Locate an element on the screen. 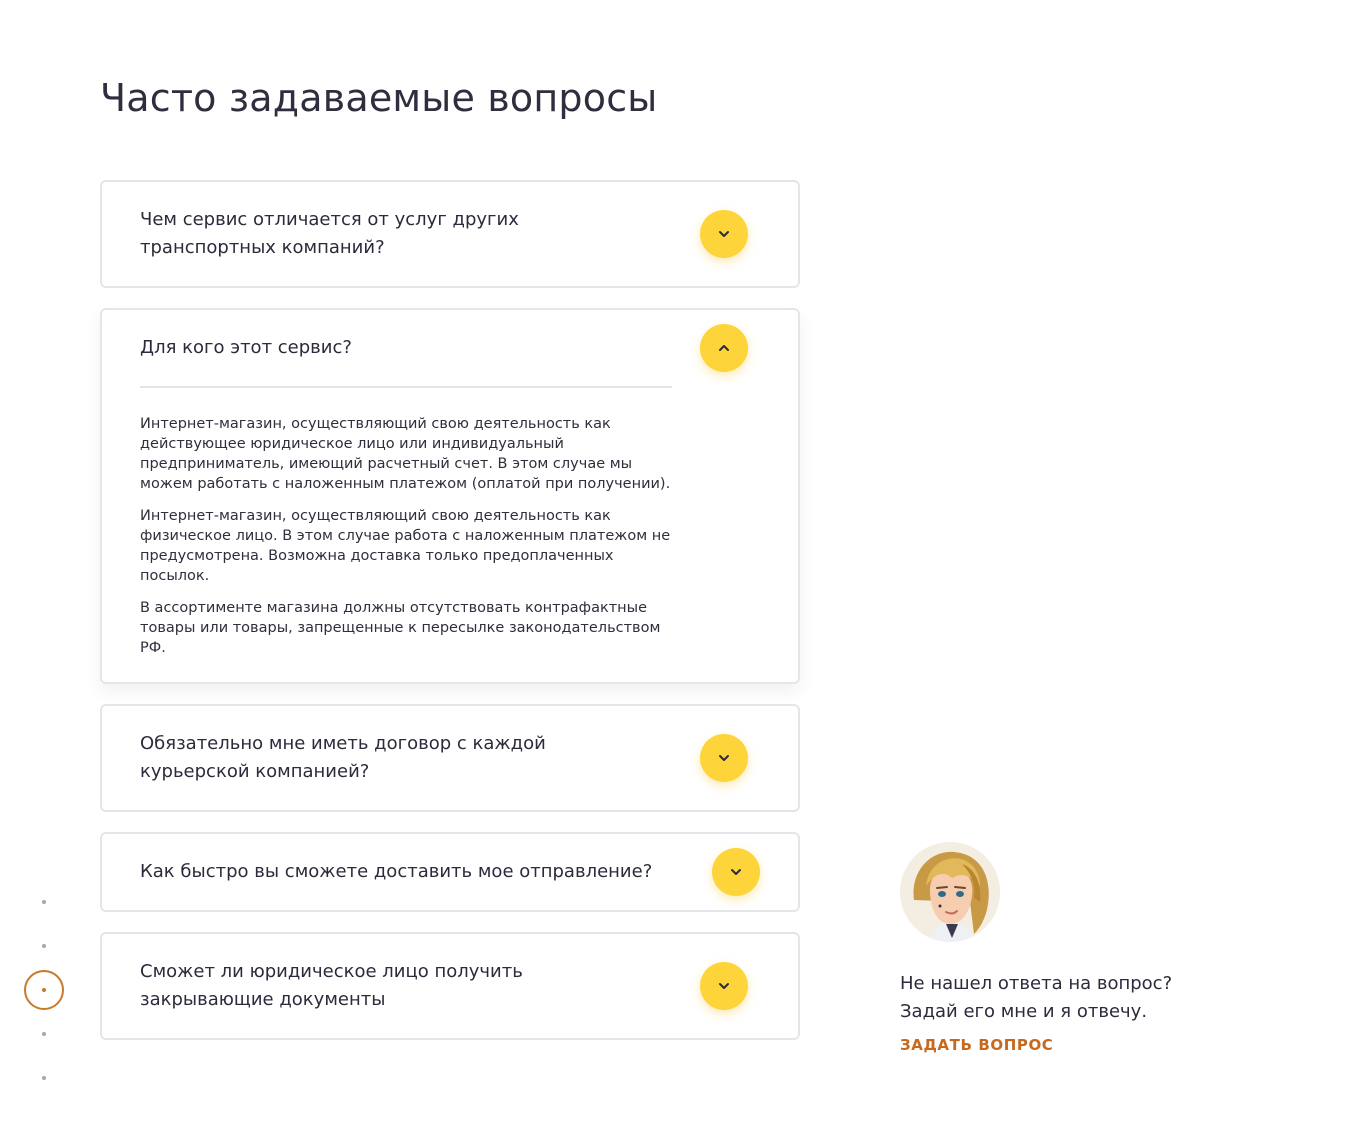 Image resolution: width=1360 pixels, height=1138 pixels. nav-dot-active-center is located at coordinates (44, 990).